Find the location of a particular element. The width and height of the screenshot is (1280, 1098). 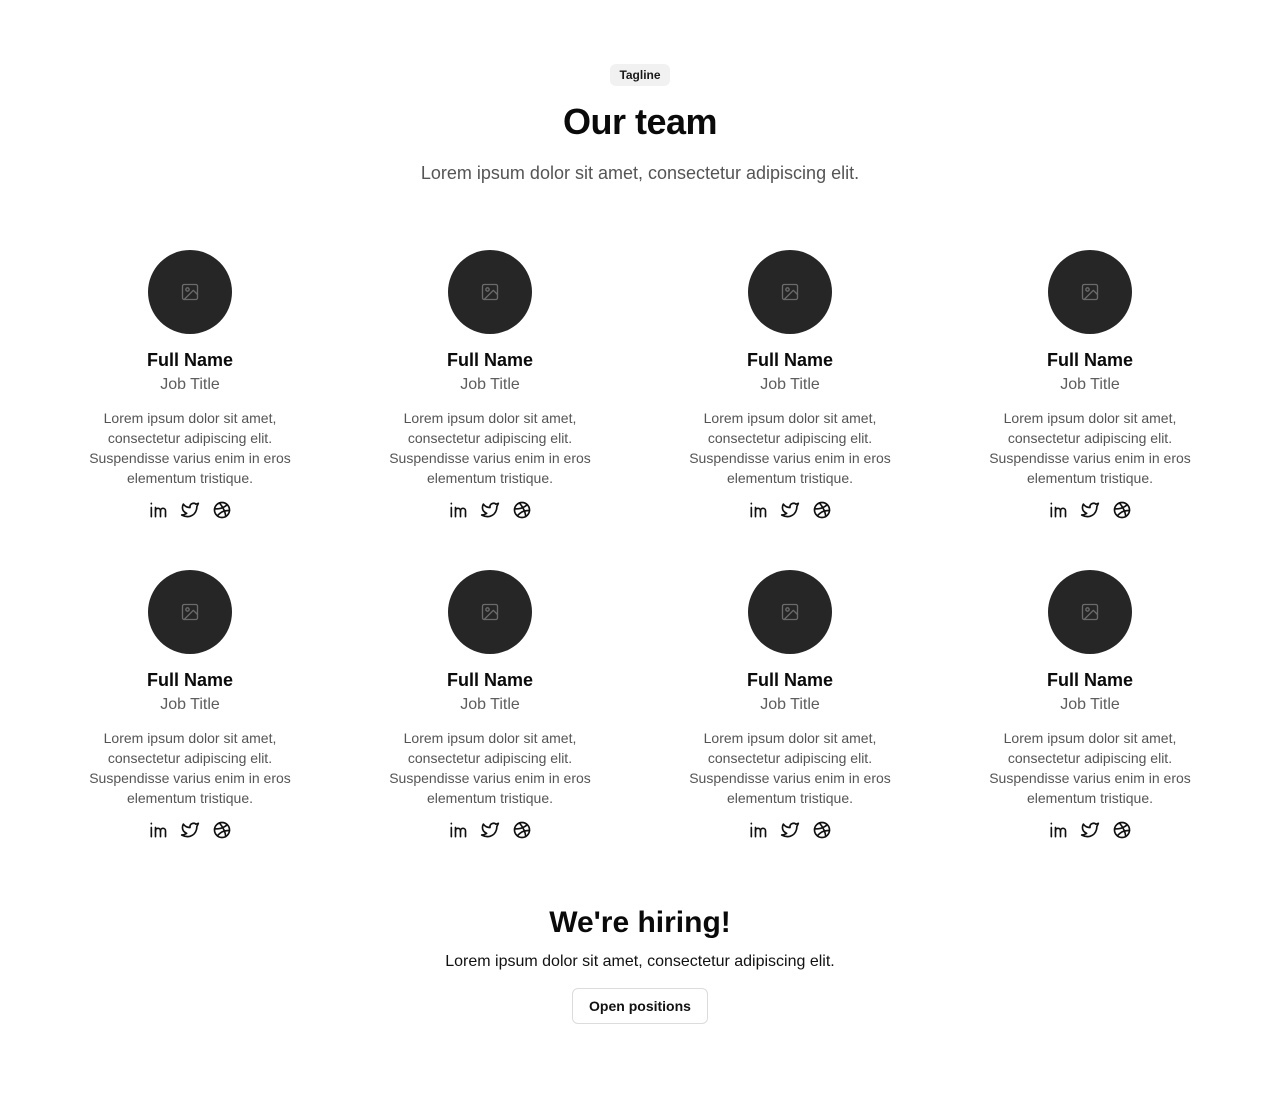

tagline-badge: Tagline is located at coordinates (640, 75).